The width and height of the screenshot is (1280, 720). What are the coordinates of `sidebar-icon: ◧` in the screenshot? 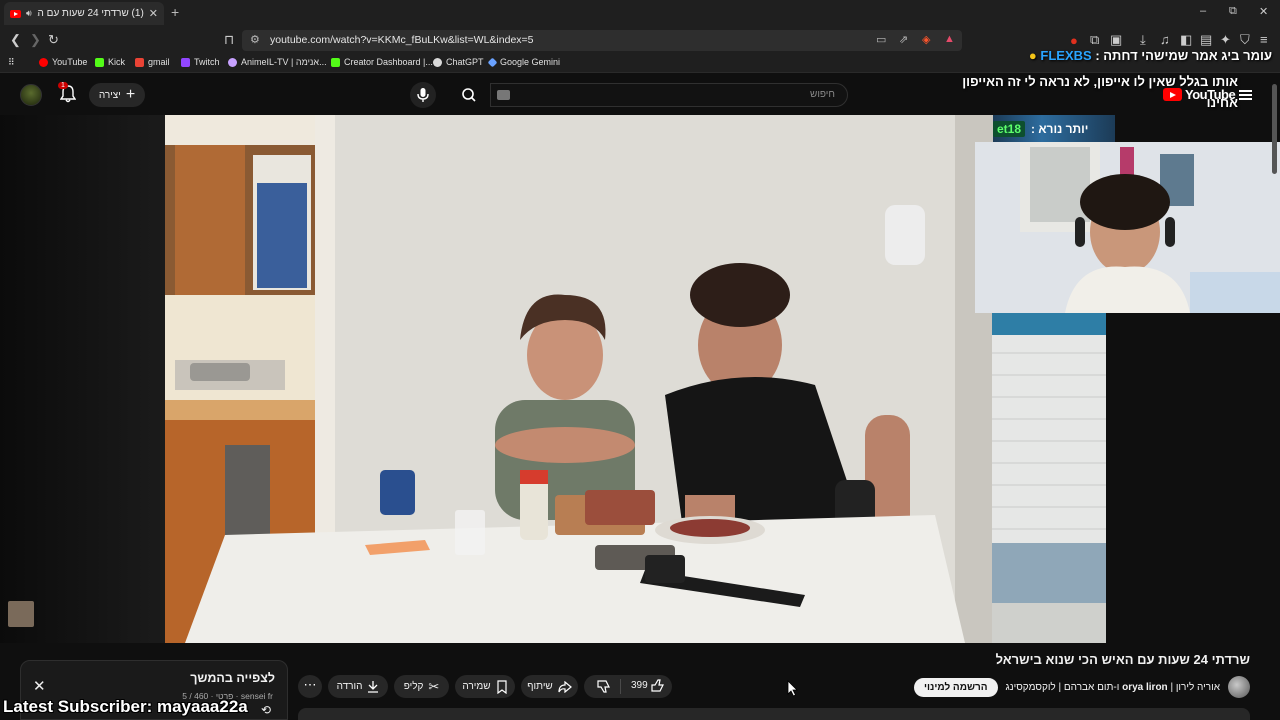 It's located at (1186, 40).